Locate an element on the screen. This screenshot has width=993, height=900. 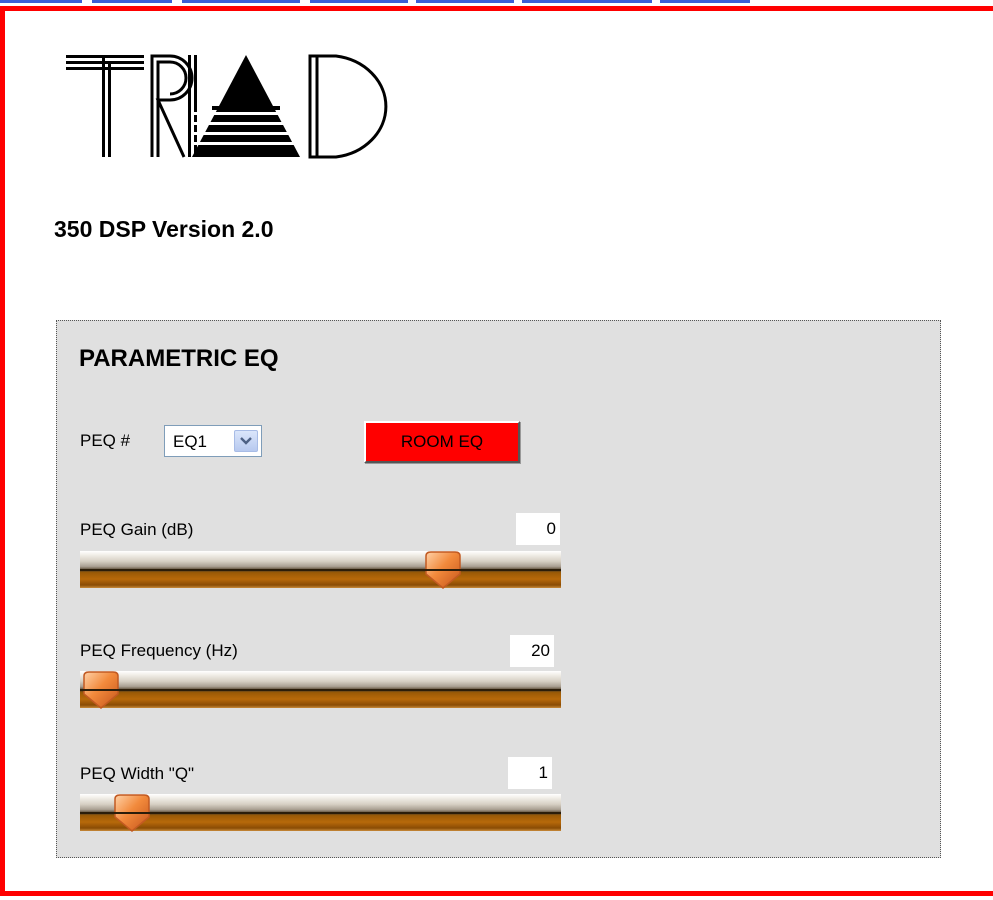
frequency-slider-thumb is located at coordinates (101, 690).